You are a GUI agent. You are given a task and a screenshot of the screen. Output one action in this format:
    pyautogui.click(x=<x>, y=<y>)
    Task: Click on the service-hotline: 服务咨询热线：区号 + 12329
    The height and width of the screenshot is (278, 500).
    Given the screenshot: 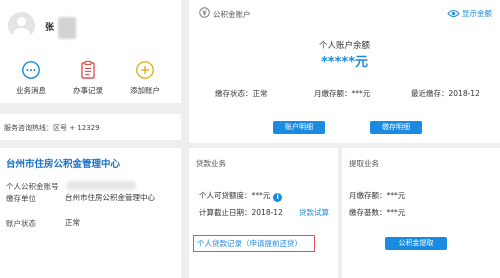 What is the action you would take?
    pyautogui.click(x=52, y=128)
    